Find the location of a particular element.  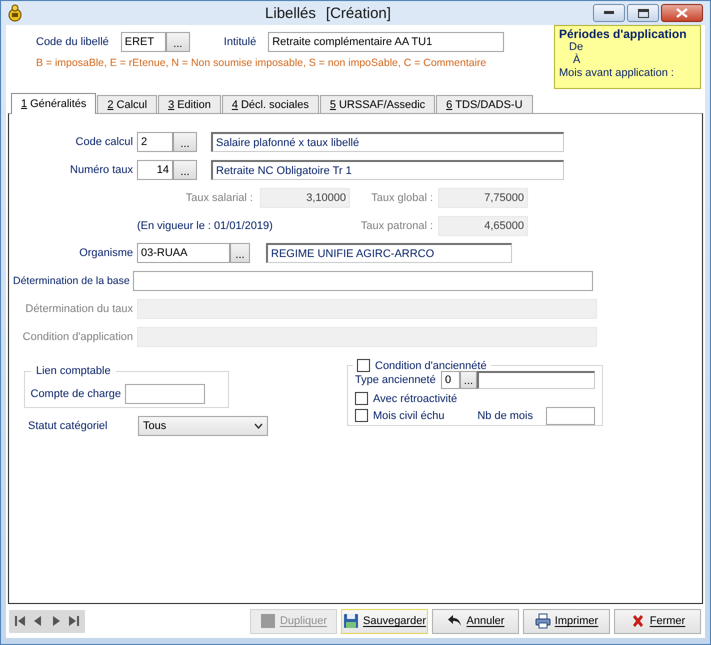

field-label: Condition d'application is located at coordinates (78, 337).